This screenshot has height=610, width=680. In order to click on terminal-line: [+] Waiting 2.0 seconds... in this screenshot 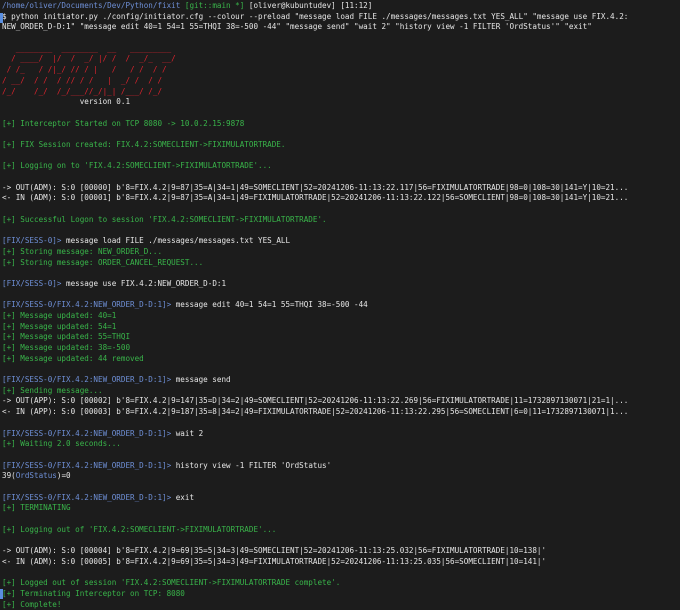, I will do `click(341, 444)`.